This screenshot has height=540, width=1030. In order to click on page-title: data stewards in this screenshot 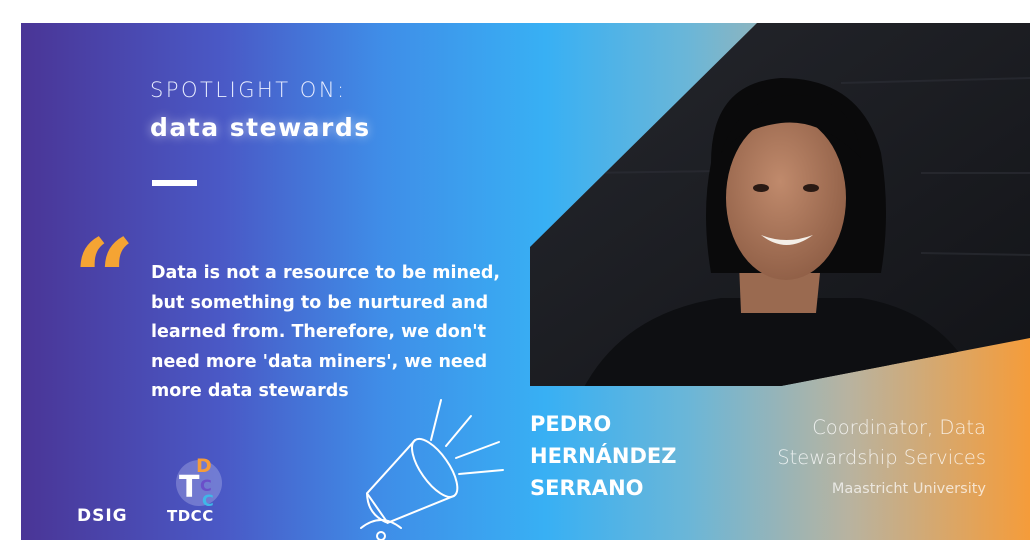, I will do `click(260, 127)`.